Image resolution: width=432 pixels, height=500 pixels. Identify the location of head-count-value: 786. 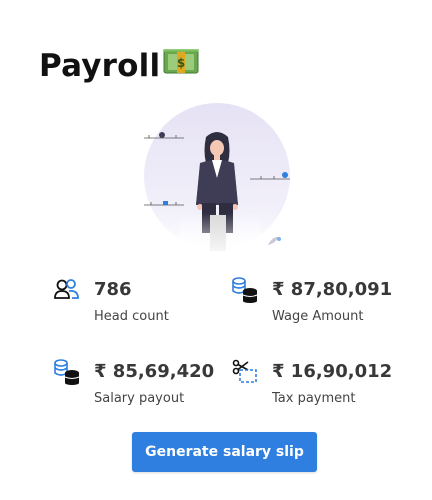
(113, 289).